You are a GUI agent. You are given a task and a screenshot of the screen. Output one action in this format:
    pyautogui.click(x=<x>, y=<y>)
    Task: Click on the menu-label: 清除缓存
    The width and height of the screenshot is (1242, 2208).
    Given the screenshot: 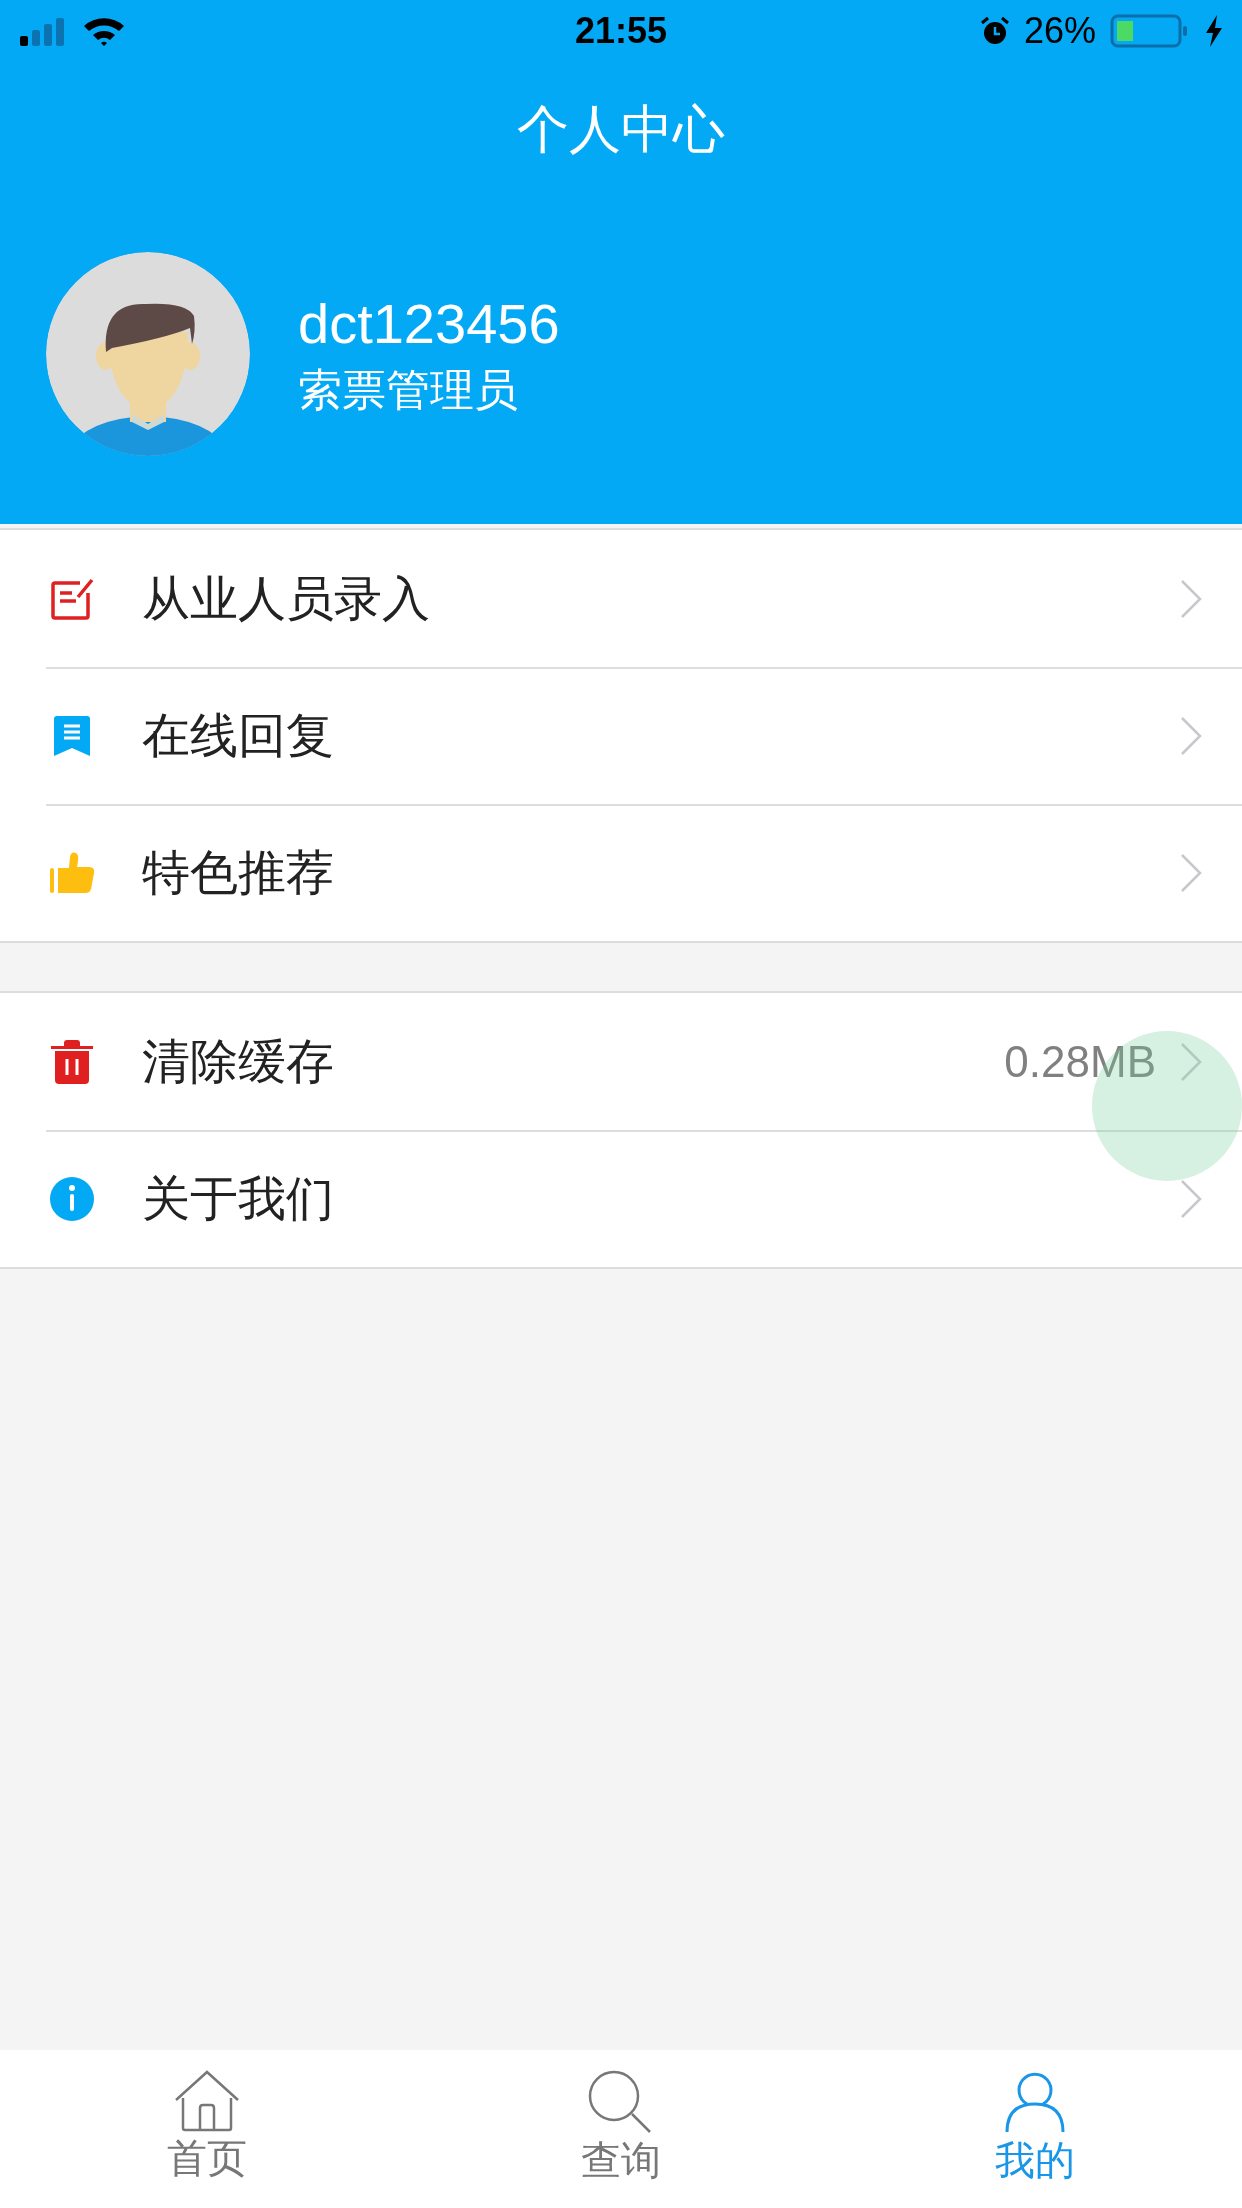 What is the action you would take?
    pyautogui.click(x=238, y=1061)
    